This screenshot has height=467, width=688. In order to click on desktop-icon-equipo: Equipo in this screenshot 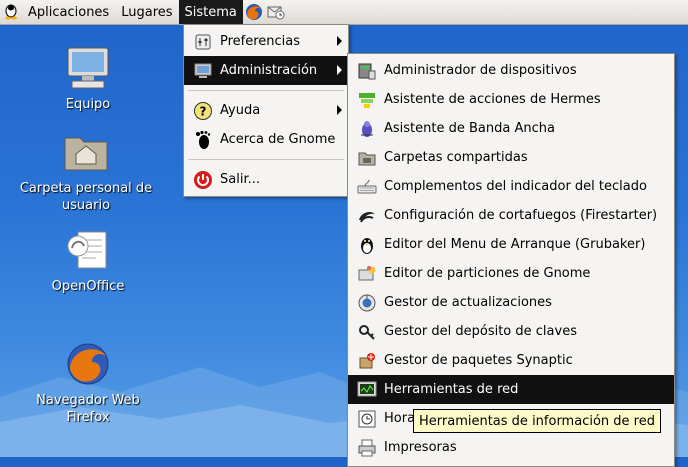, I will do `click(88, 78)`.